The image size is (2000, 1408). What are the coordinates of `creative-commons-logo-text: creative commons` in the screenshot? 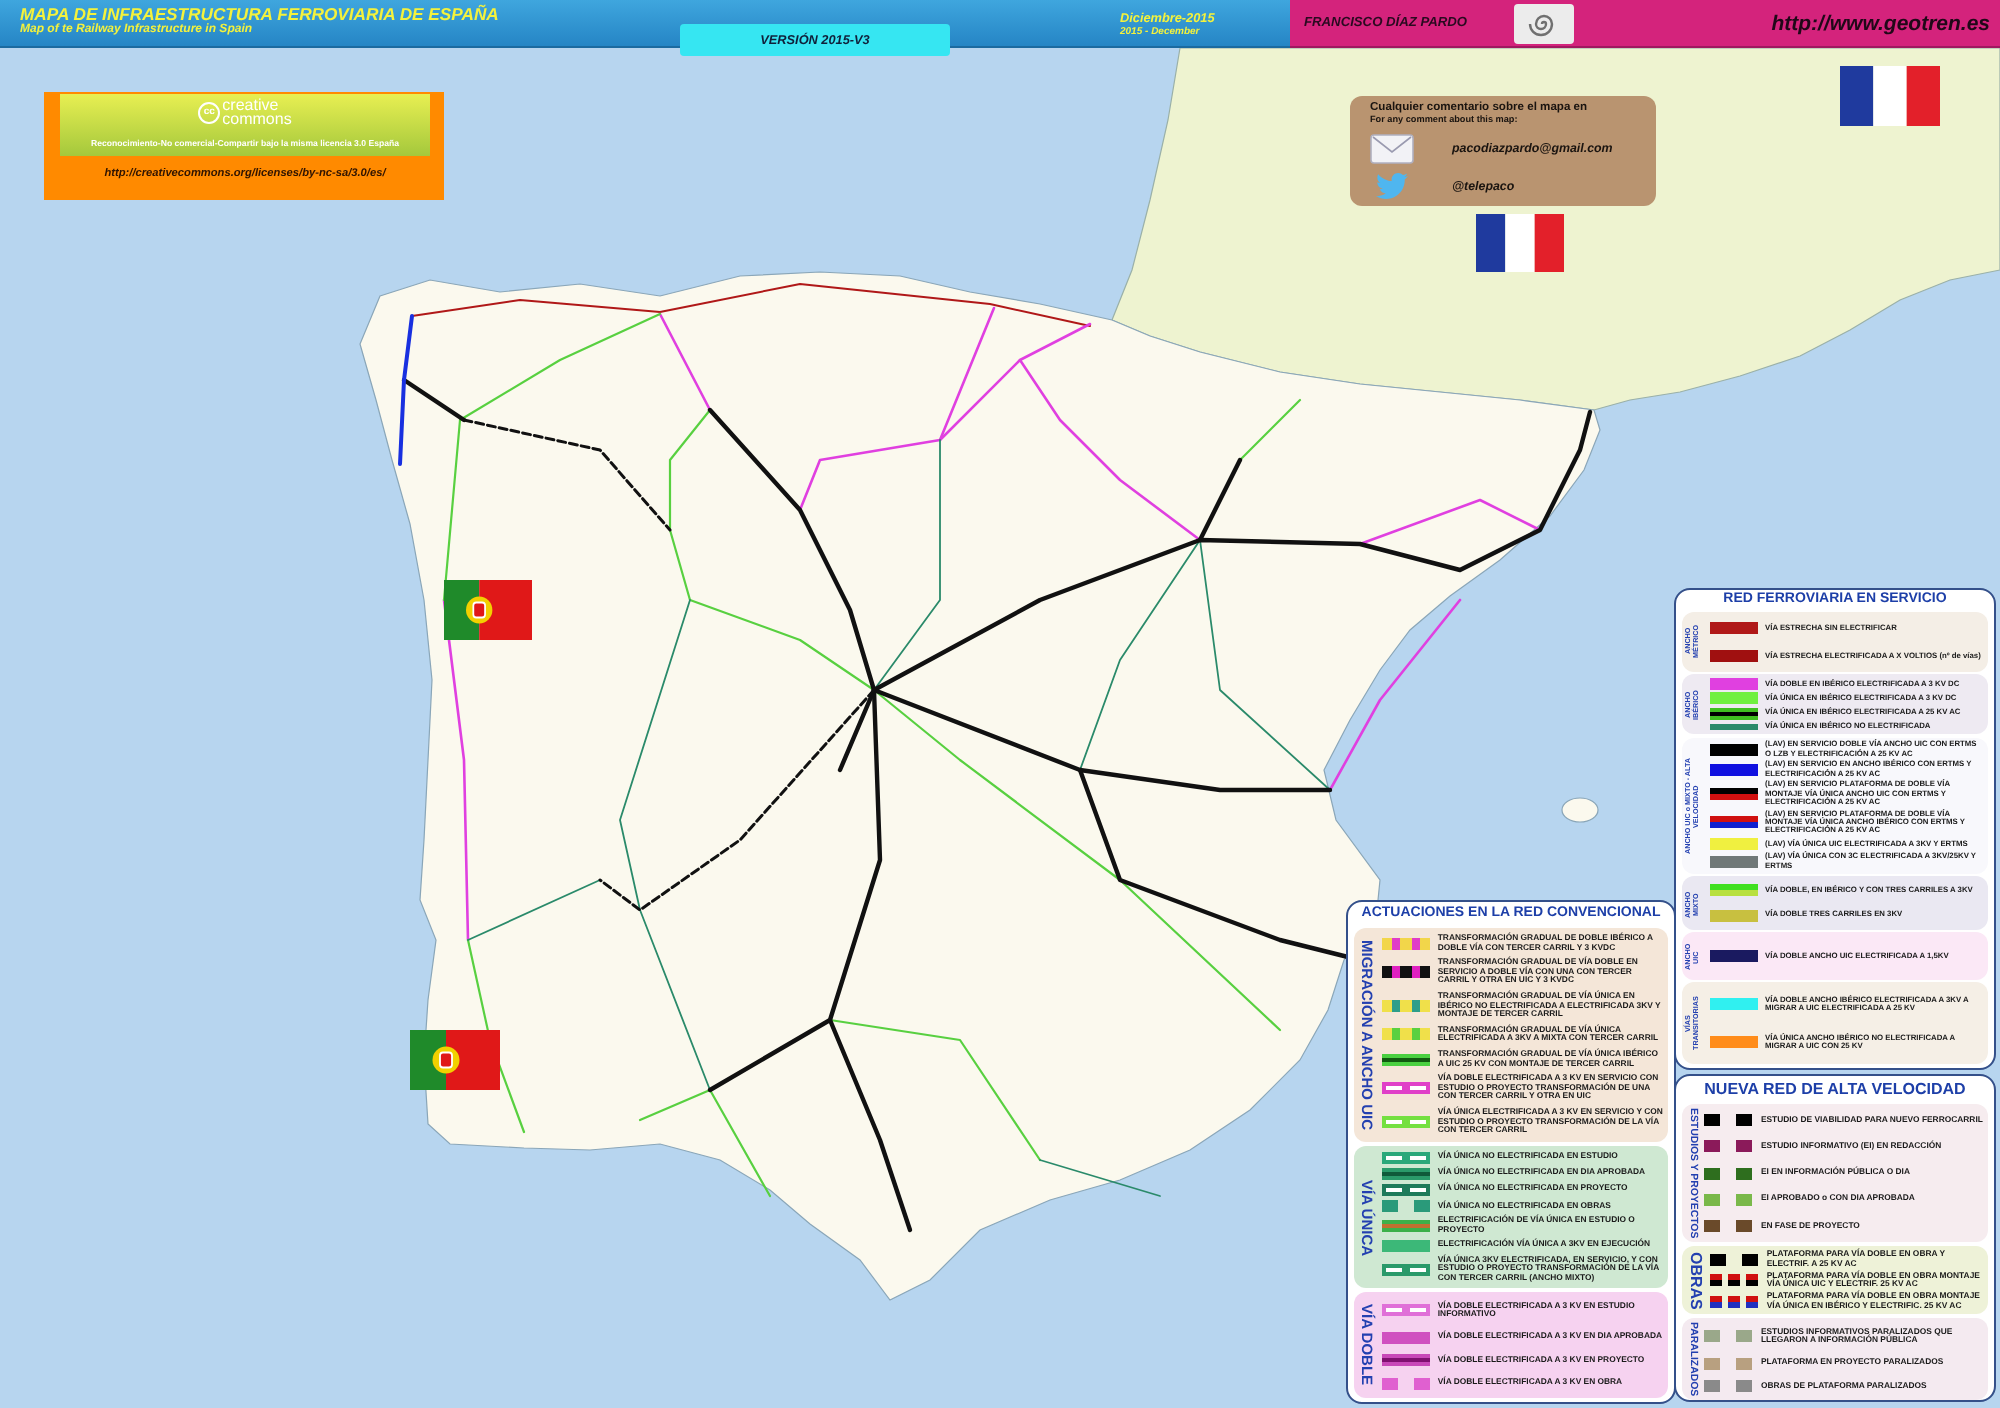 It's located at (257, 113).